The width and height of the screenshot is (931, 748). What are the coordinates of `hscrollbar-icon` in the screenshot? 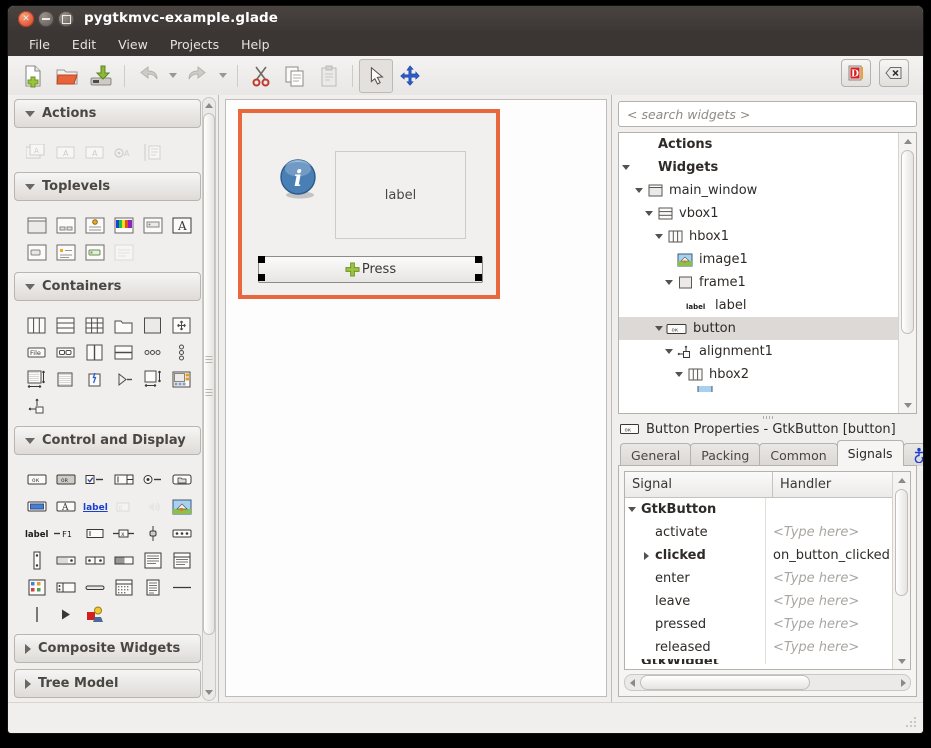 It's located at (65, 560).